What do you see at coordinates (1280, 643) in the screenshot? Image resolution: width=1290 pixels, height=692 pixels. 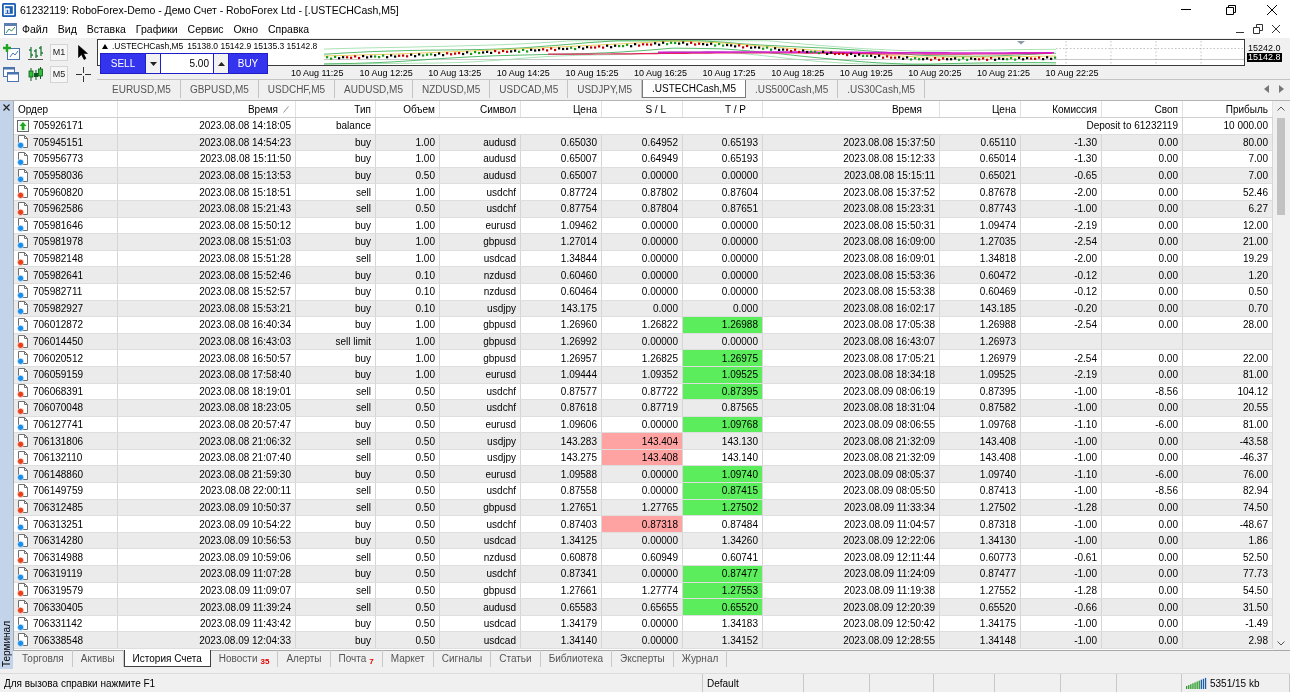 I see `caret-down-icon` at bounding box center [1280, 643].